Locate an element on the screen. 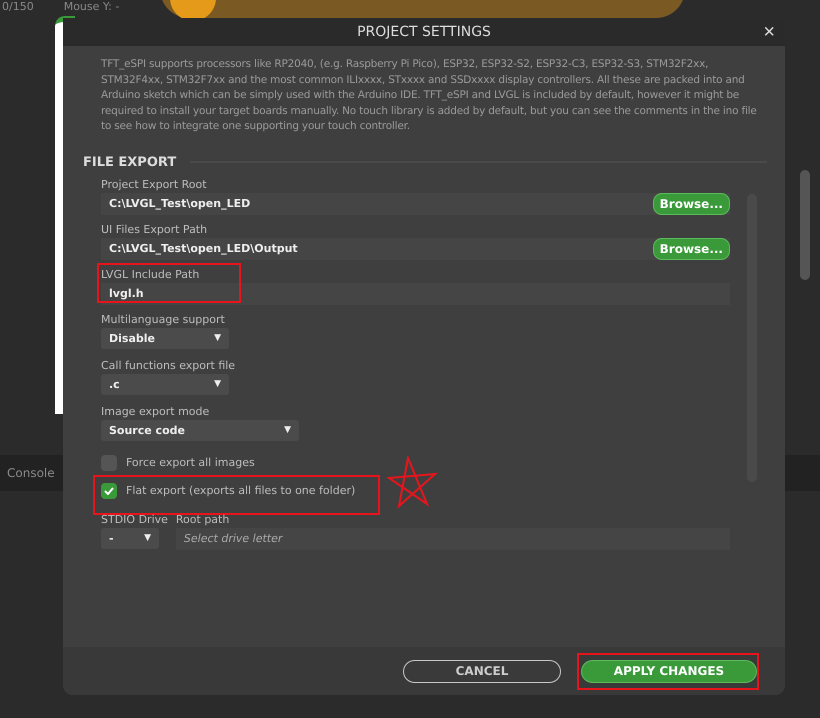 Image resolution: width=820 pixels, height=718 pixels. field-label: LVGL Include Path is located at coordinates (150, 274).